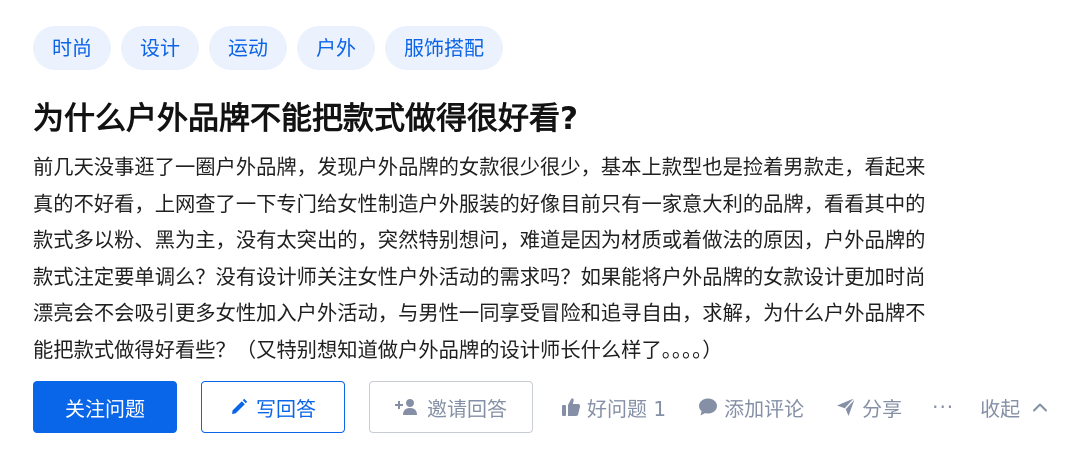  Describe the element at coordinates (846, 406) in the screenshot. I see `paper-plane-icon` at that location.